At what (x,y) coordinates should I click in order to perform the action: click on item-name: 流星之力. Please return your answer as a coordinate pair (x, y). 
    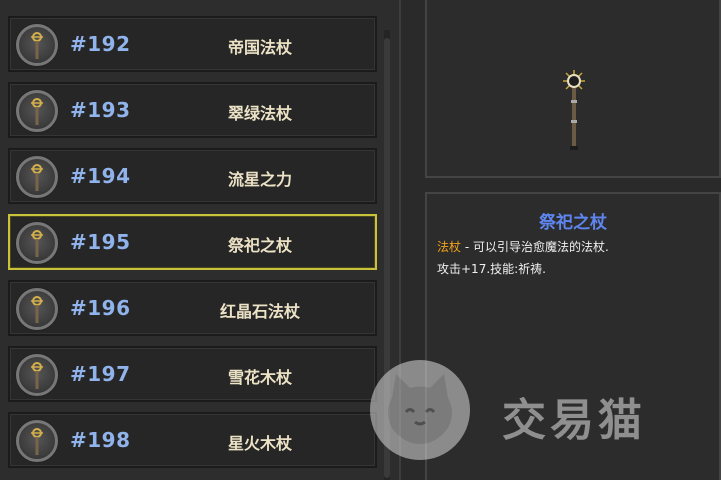
    Looking at the image, I should click on (259, 179).